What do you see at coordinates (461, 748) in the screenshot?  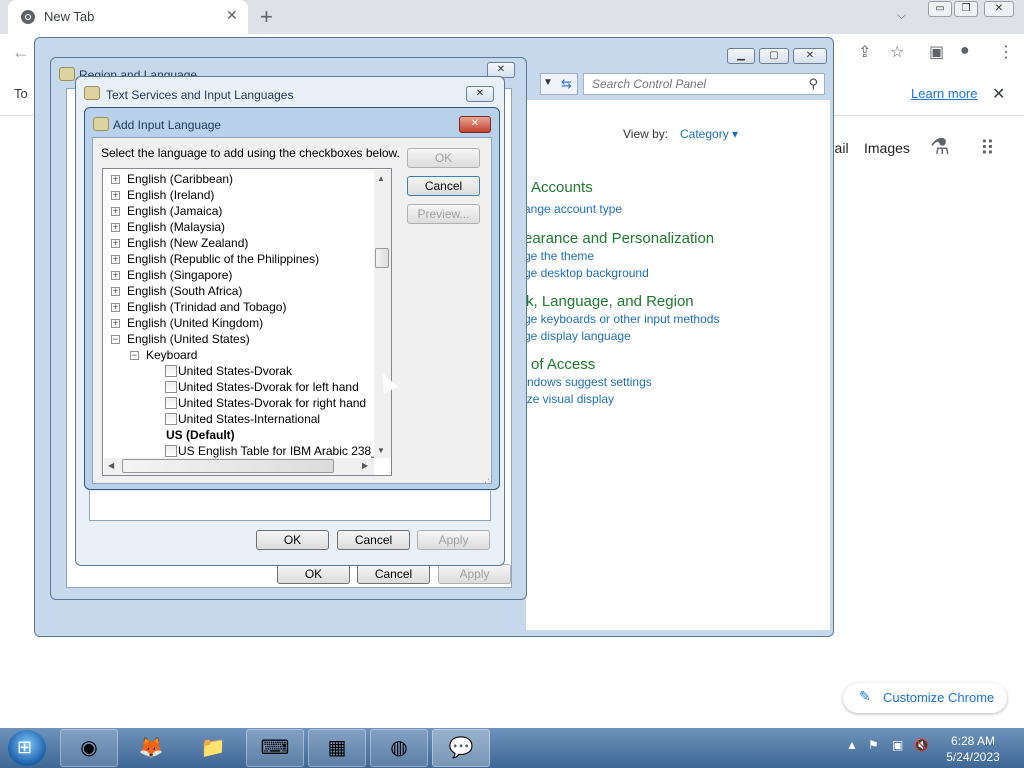 I see `taskbar-region-language: 💬` at bounding box center [461, 748].